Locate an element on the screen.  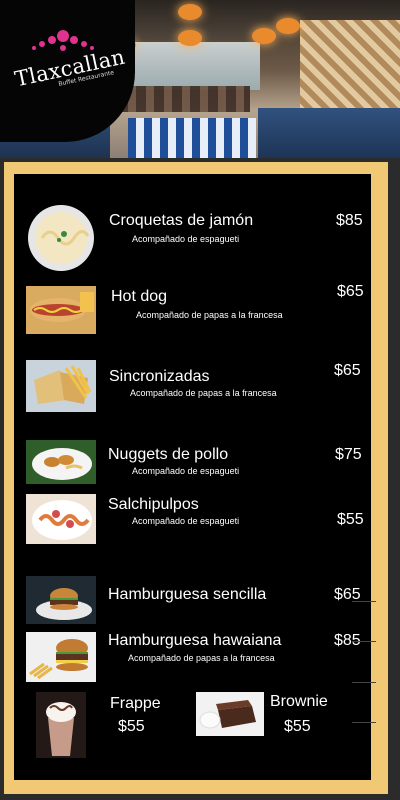
nuggets-photo is located at coordinates (61, 462).